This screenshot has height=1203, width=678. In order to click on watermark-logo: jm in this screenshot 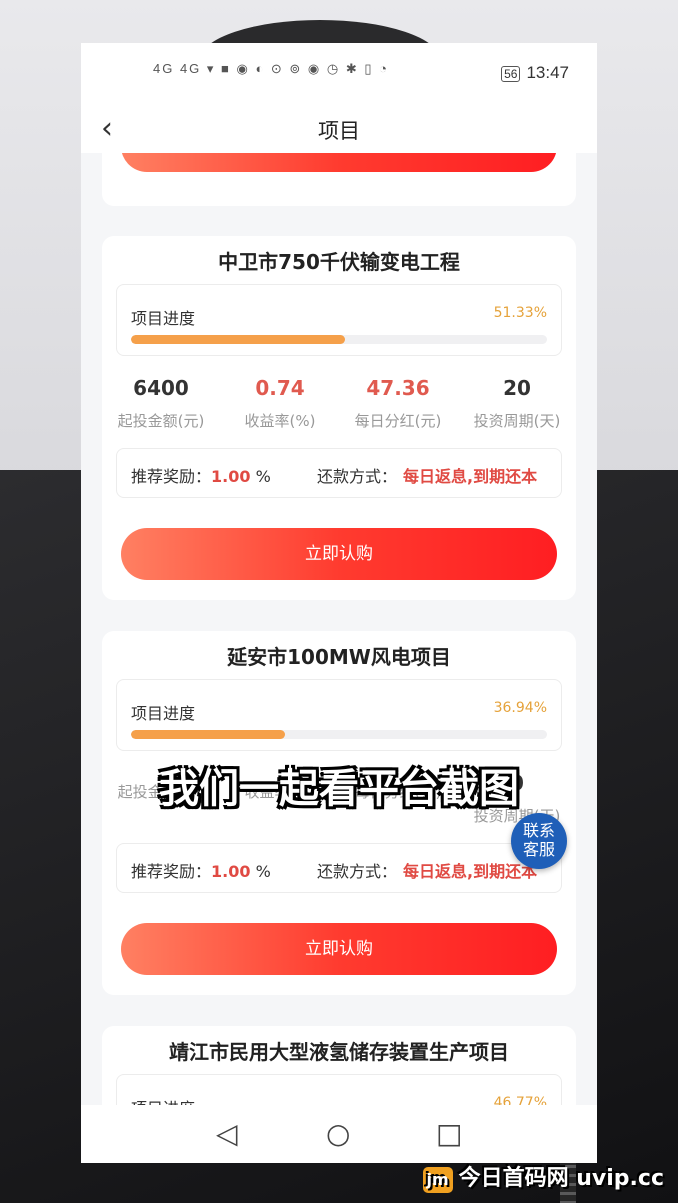, I will do `click(437, 1180)`.